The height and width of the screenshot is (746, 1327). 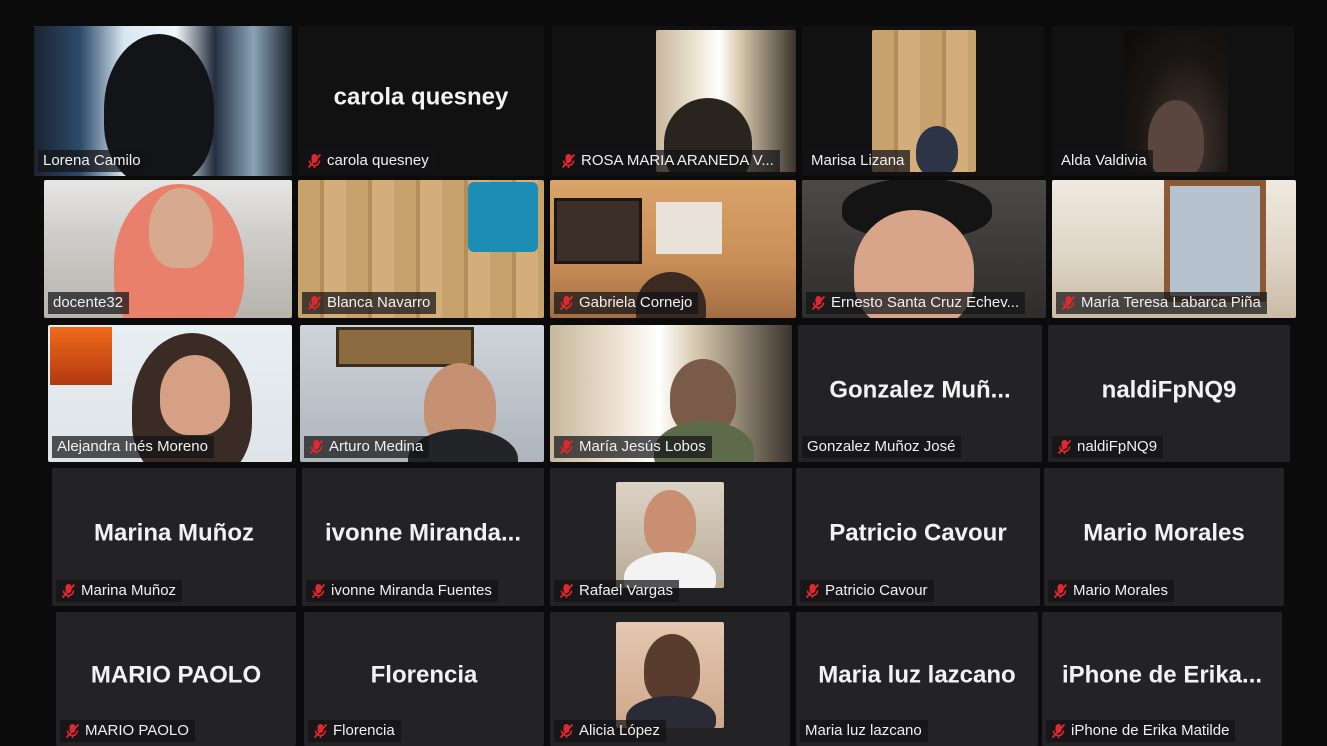 What do you see at coordinates (424, 675) in the screenshot?
I see `display-name: Florencia` at bounding box center [424, 675].